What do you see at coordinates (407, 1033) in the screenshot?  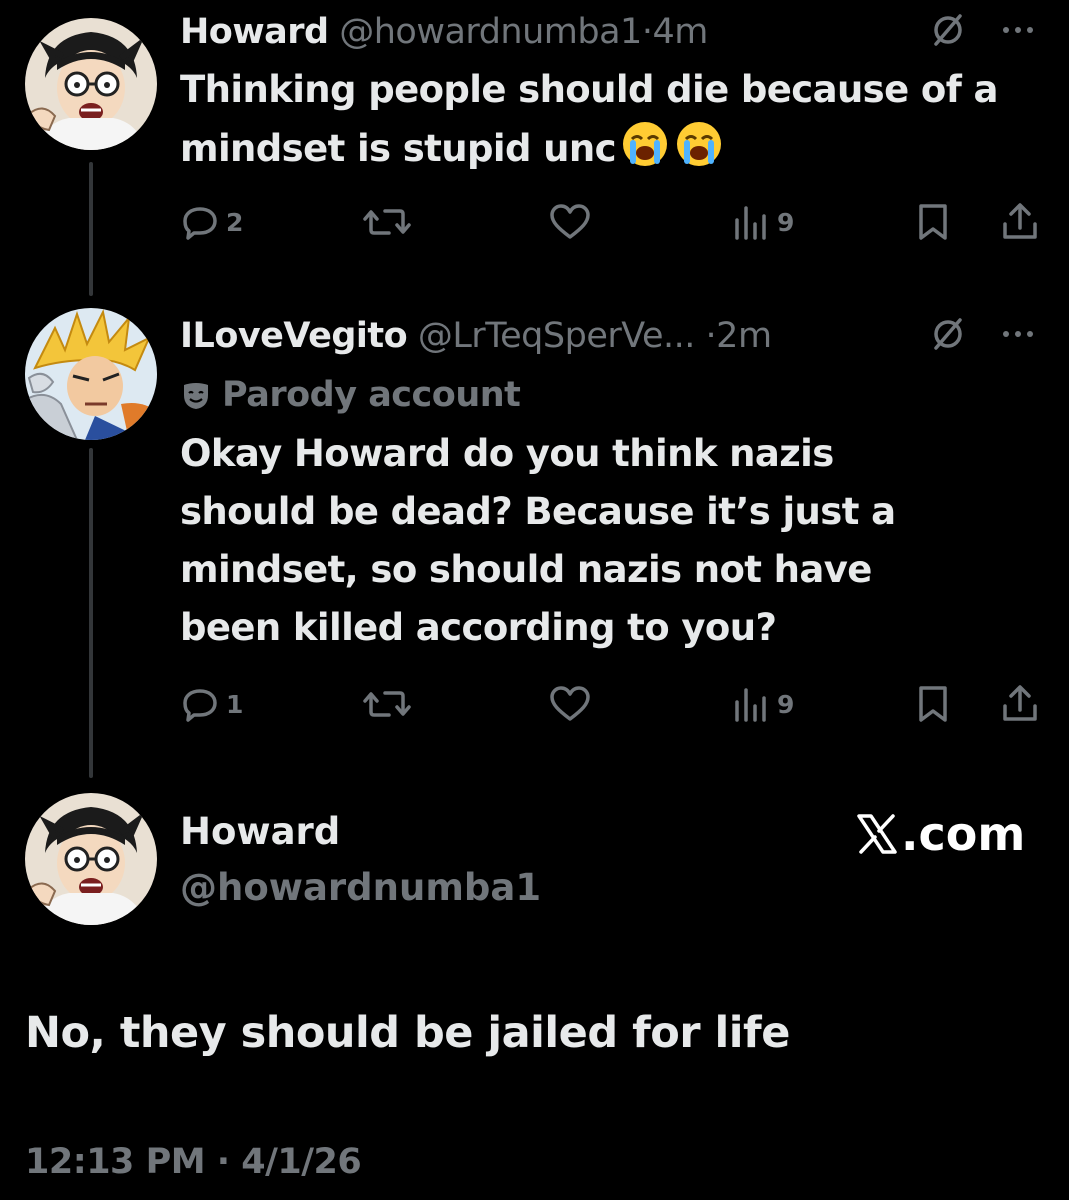 I see `main-tweet-text: No, they should be jailed for life` at bounding box center [407, 1033].